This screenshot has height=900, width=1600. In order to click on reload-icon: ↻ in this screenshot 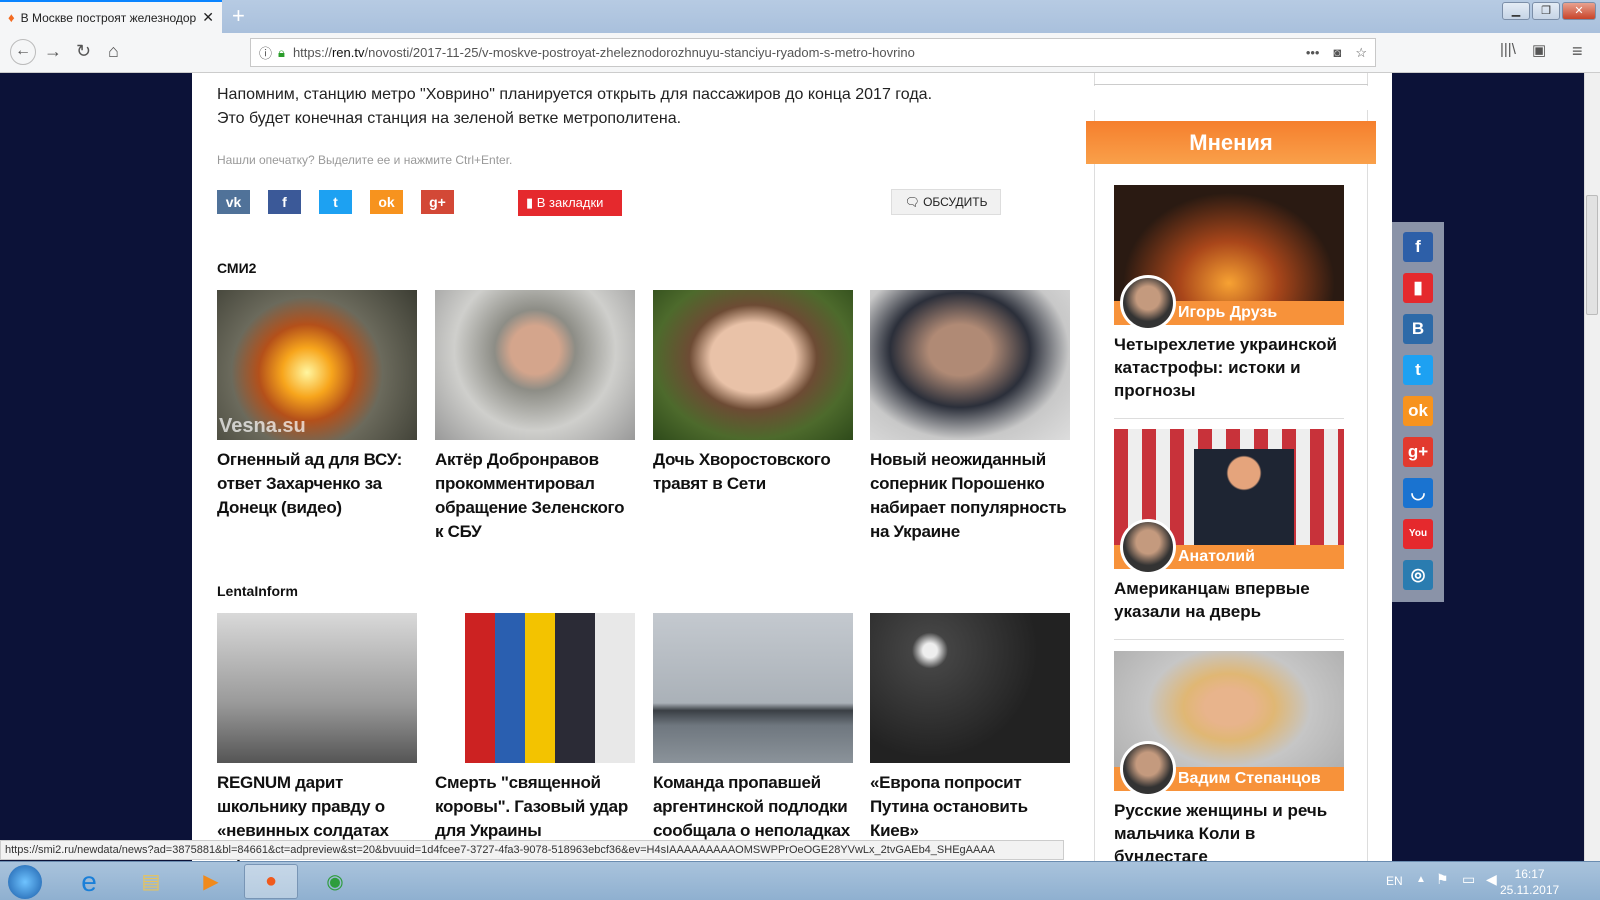, I will do `click(83, 51)`.